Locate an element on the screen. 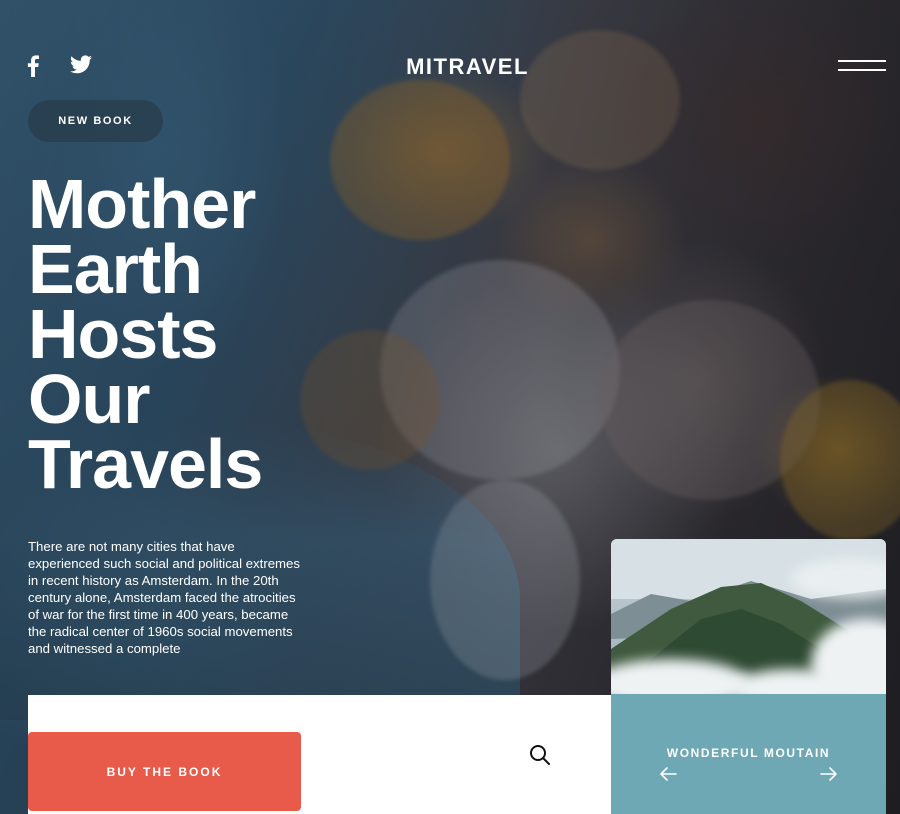 The image size is (900, 814). card-title: WONDERFUL MOUTAIN is located at coordinates (748, 753).